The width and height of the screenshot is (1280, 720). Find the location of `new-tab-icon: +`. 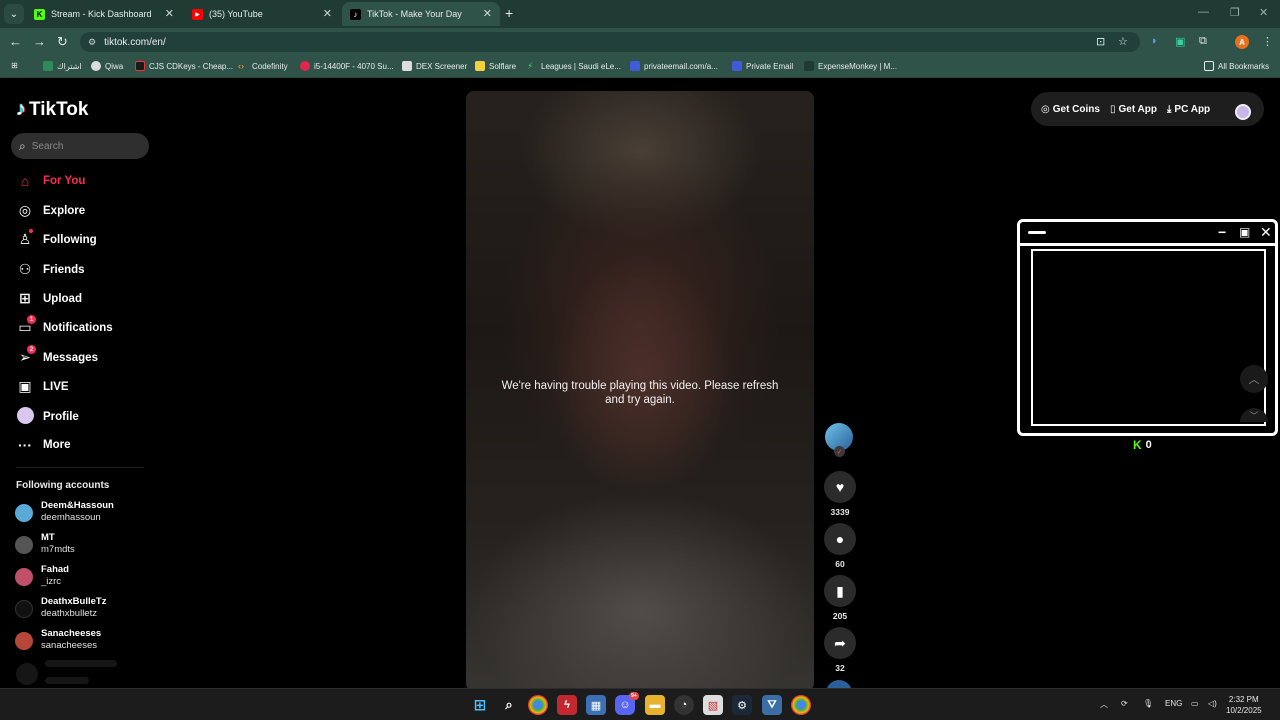

new-tab-icon: + is located at coordinates (509, 13).